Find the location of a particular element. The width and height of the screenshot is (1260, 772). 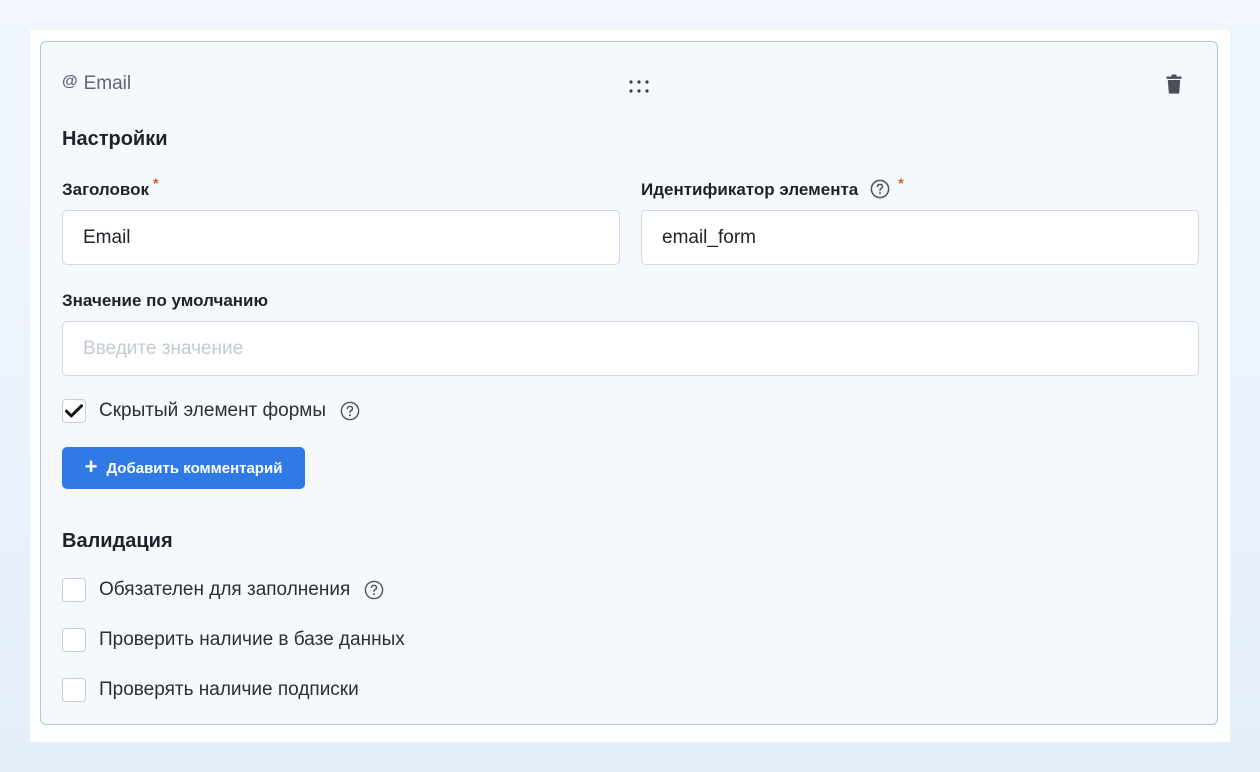

validation-option-label: Проверять наличие подписки is located at coordinates (229, 689).